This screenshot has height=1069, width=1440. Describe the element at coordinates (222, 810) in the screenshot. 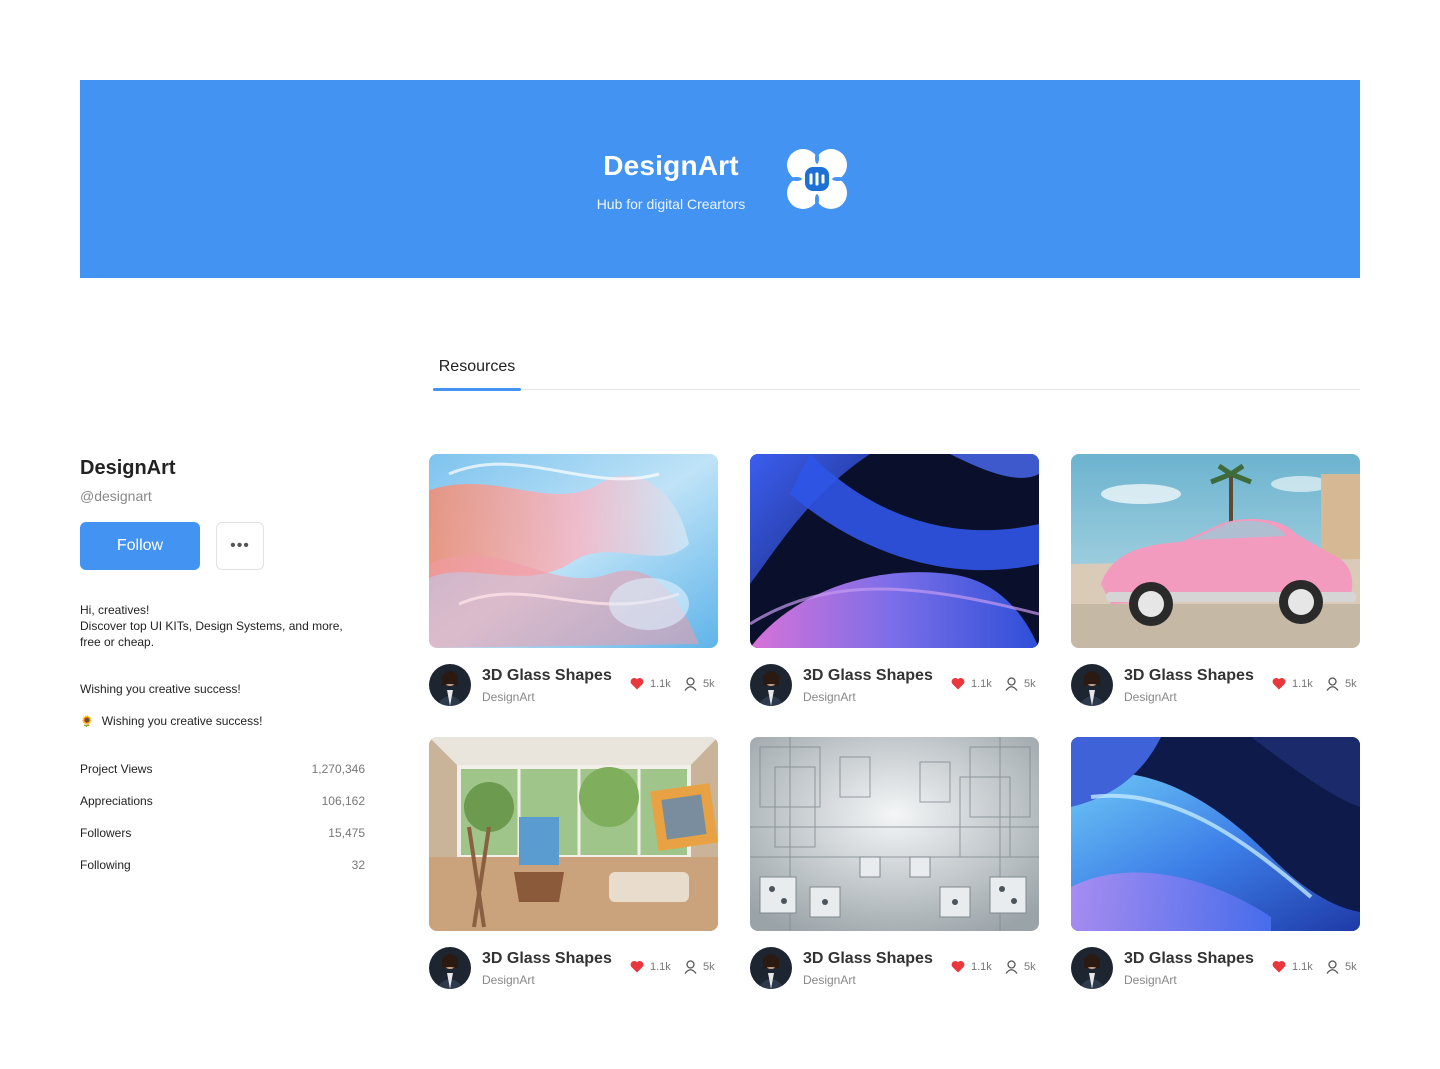

I see `stat-row: Appreciations 106,162` at that location.